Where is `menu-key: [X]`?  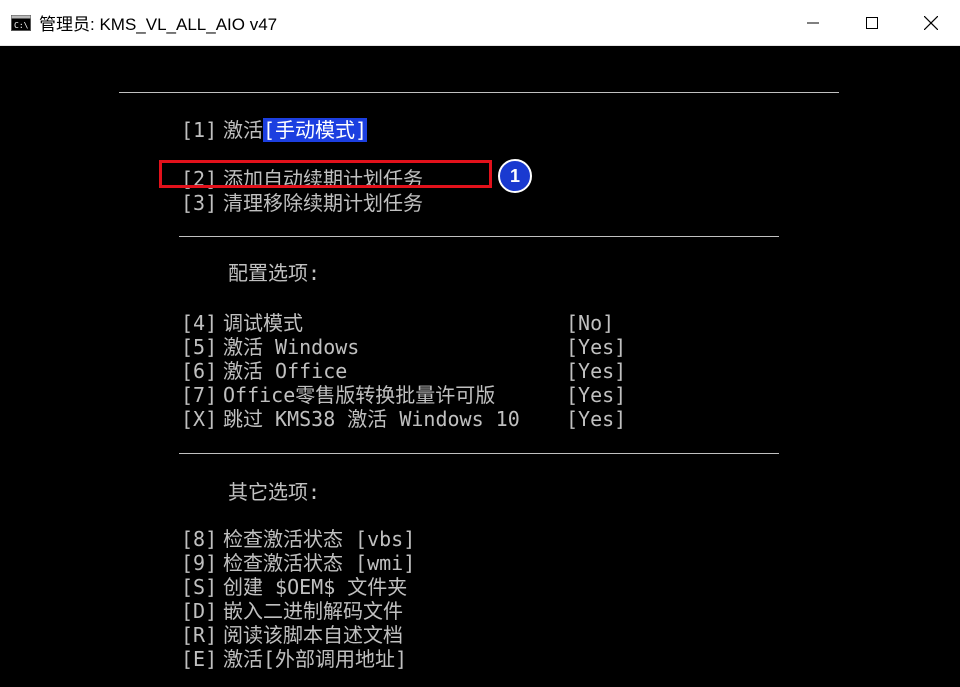 menu-key: [X] is located at coordinates (199, 419).